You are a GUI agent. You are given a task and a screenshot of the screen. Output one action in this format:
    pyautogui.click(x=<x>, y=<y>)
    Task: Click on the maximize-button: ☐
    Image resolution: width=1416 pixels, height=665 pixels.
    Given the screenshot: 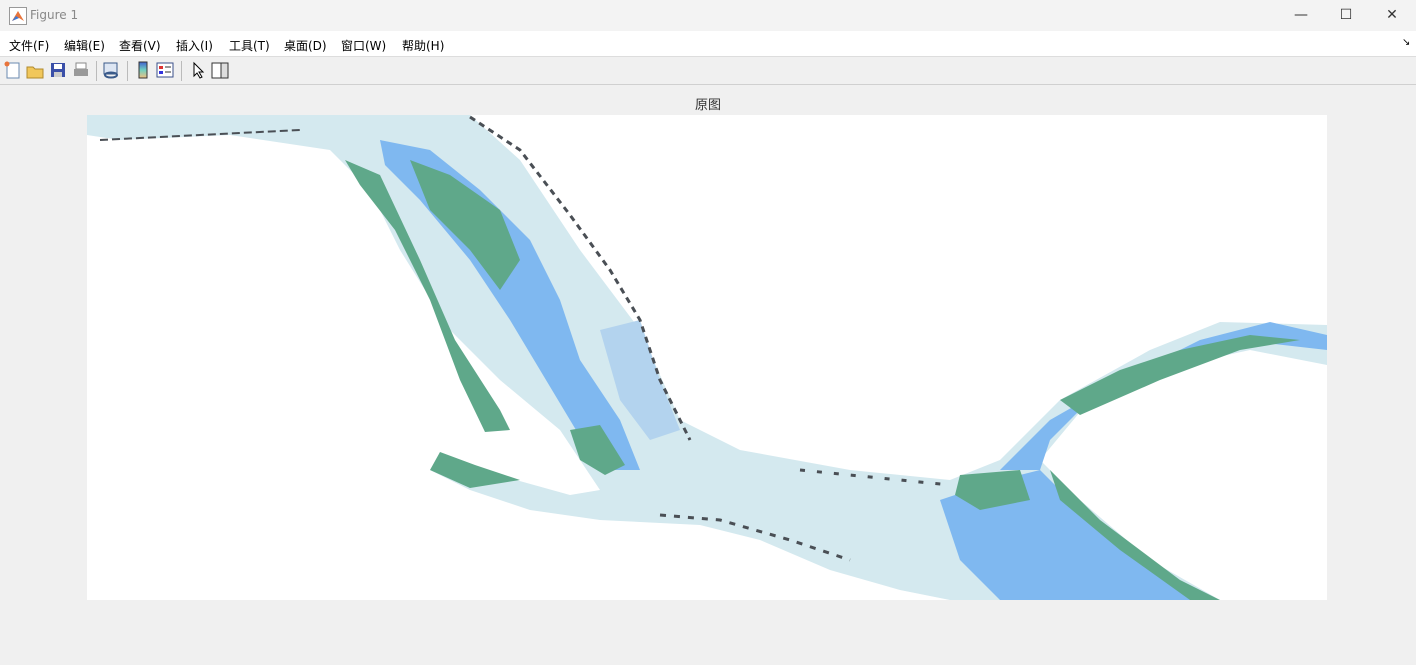 What is the action you would take?
    pyautogui.click(x=1346, y=15)
    